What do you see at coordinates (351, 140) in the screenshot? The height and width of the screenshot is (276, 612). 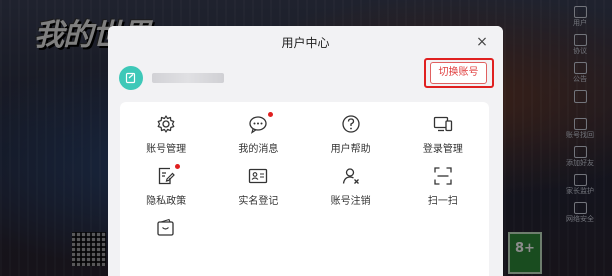 I see `grid-item-user-help: 用户帮助` at bounding box center [351, 140].